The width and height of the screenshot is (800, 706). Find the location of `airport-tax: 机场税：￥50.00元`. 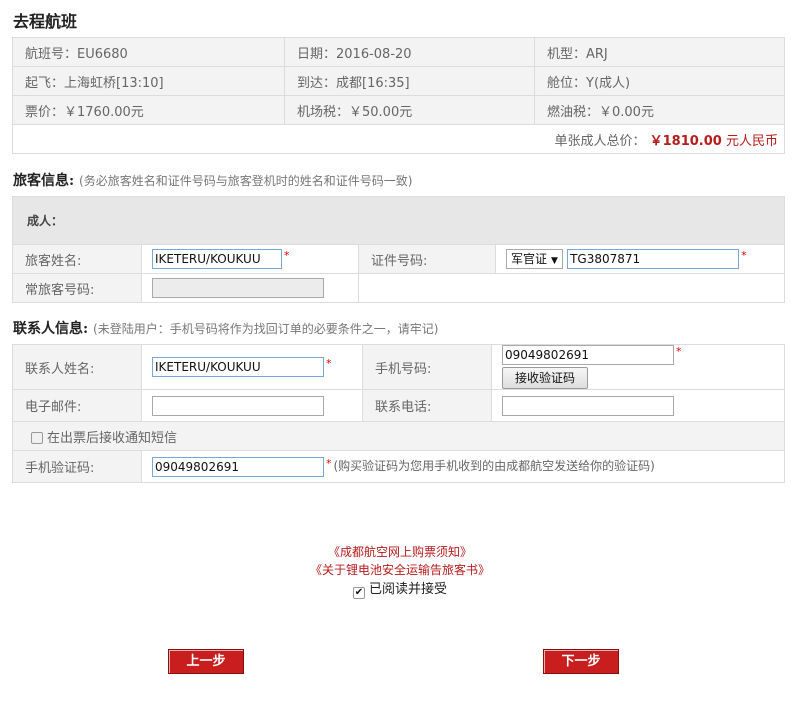

airport-tax: 机场税：￥50.00元 is located at coordinates (409, 110).